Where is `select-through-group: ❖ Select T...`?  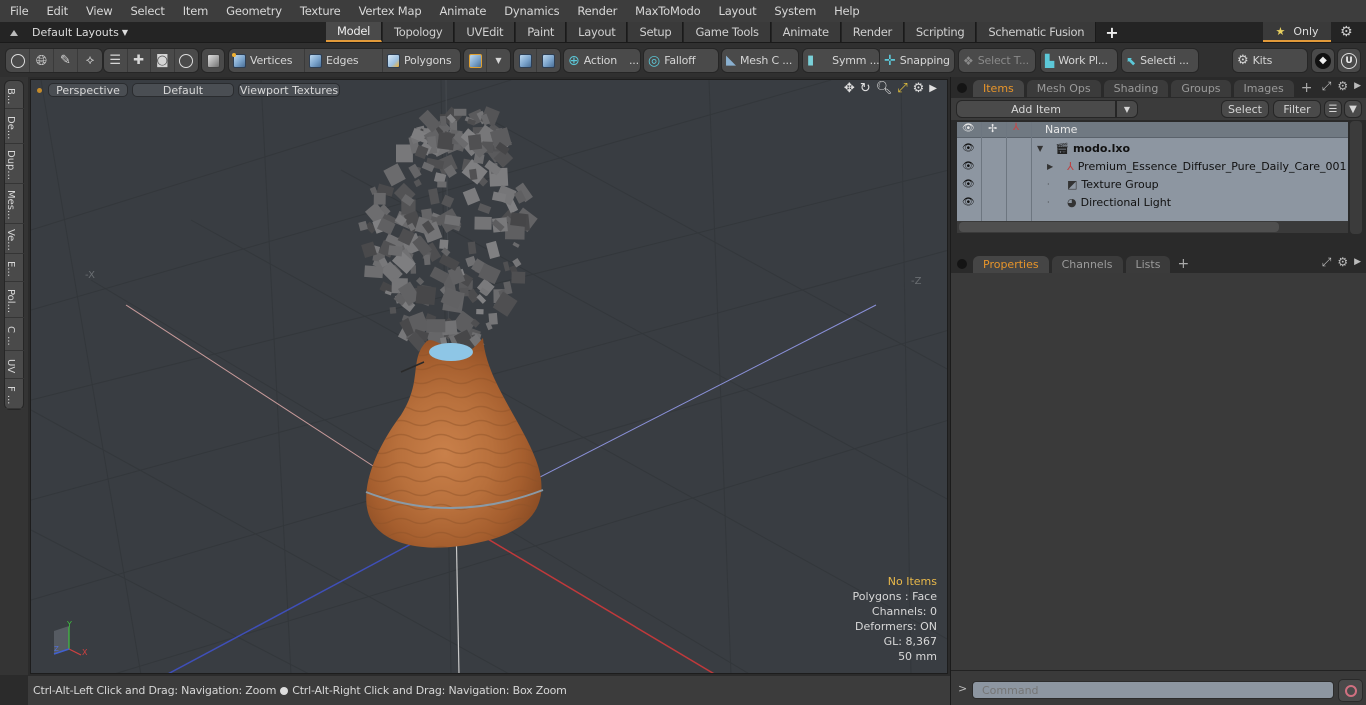 select-through-group: ❖ Select T... is located at coordinates (997, 60).